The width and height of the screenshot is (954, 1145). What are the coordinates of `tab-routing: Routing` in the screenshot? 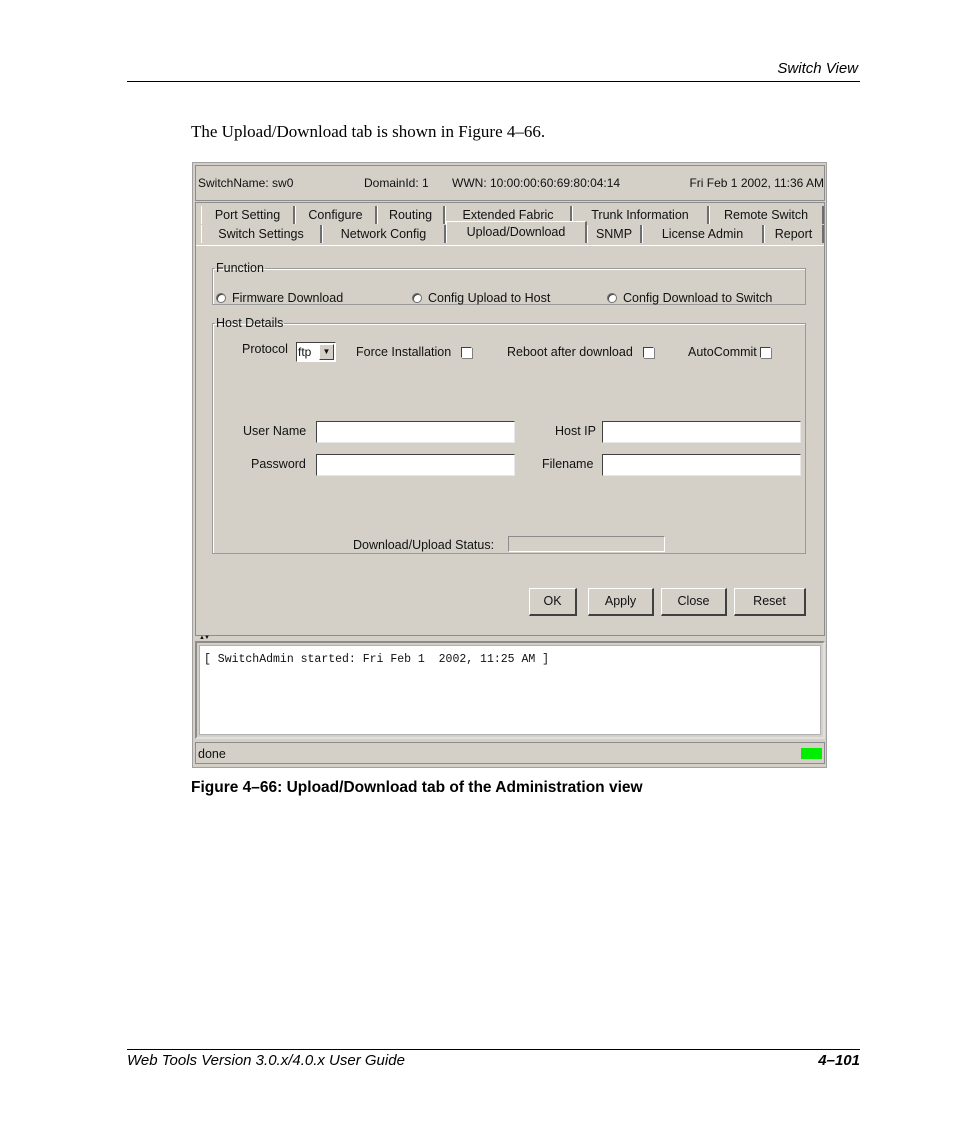 It's located at (411, 215).